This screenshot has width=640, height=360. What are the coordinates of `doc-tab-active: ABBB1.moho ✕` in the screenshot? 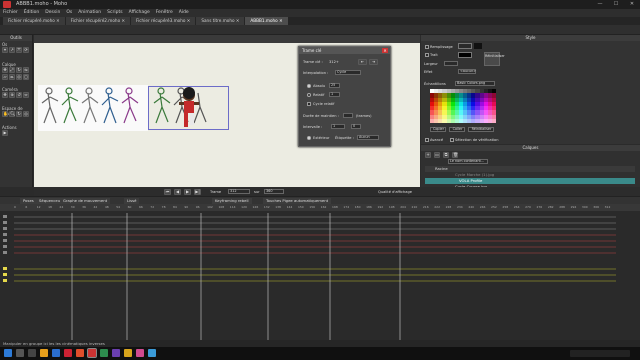 It's located at (266, 21).